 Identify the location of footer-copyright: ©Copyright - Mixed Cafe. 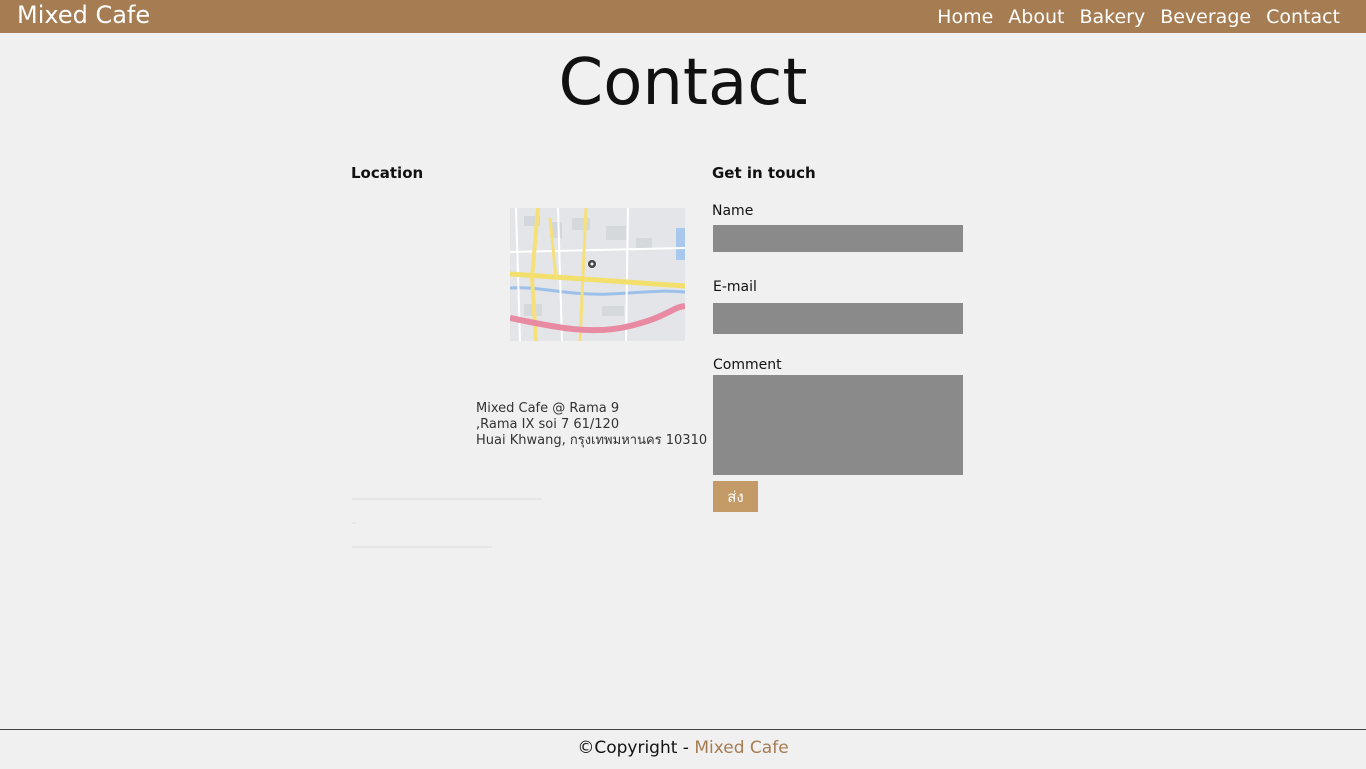
(682, 748).